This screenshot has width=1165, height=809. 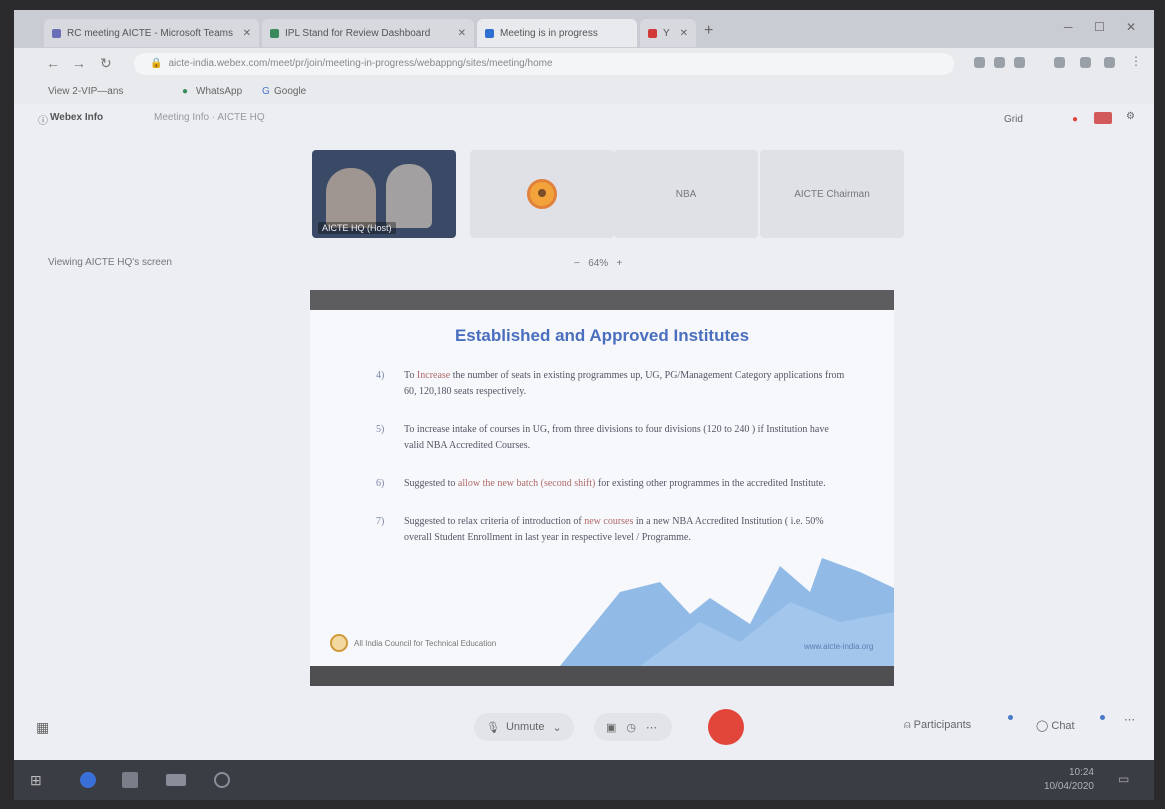 What do you see at coordinates (43, 119) in the screenshot?
I see `info-icon: ⓘ` at bounding box center [43, 119].